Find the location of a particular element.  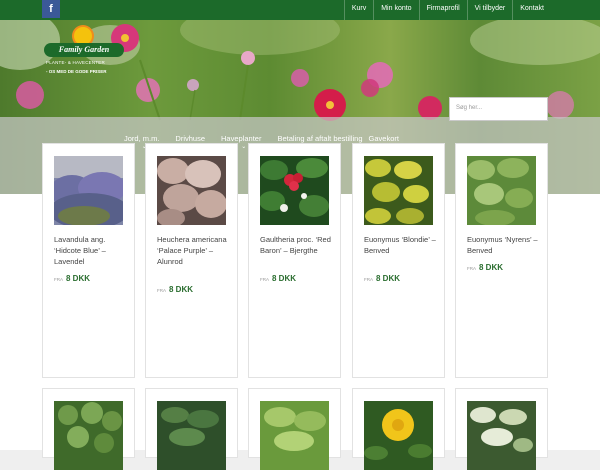

product-name: Euonymus ‘Nyrens’ – Benved is located at coordinates (505, 245).